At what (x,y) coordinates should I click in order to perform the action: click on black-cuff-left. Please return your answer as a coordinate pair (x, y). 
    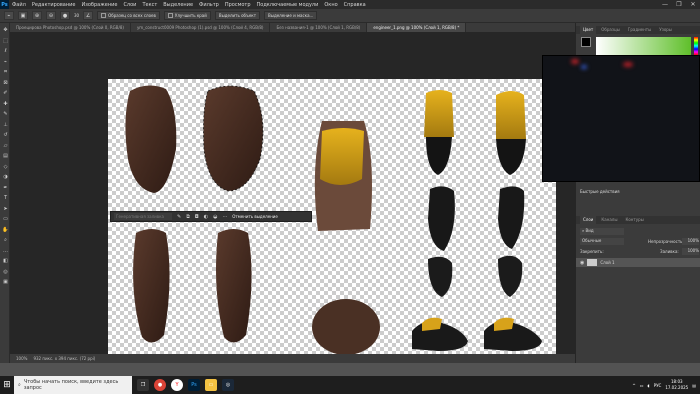
    Looking at the image, I should click on (439, 156).